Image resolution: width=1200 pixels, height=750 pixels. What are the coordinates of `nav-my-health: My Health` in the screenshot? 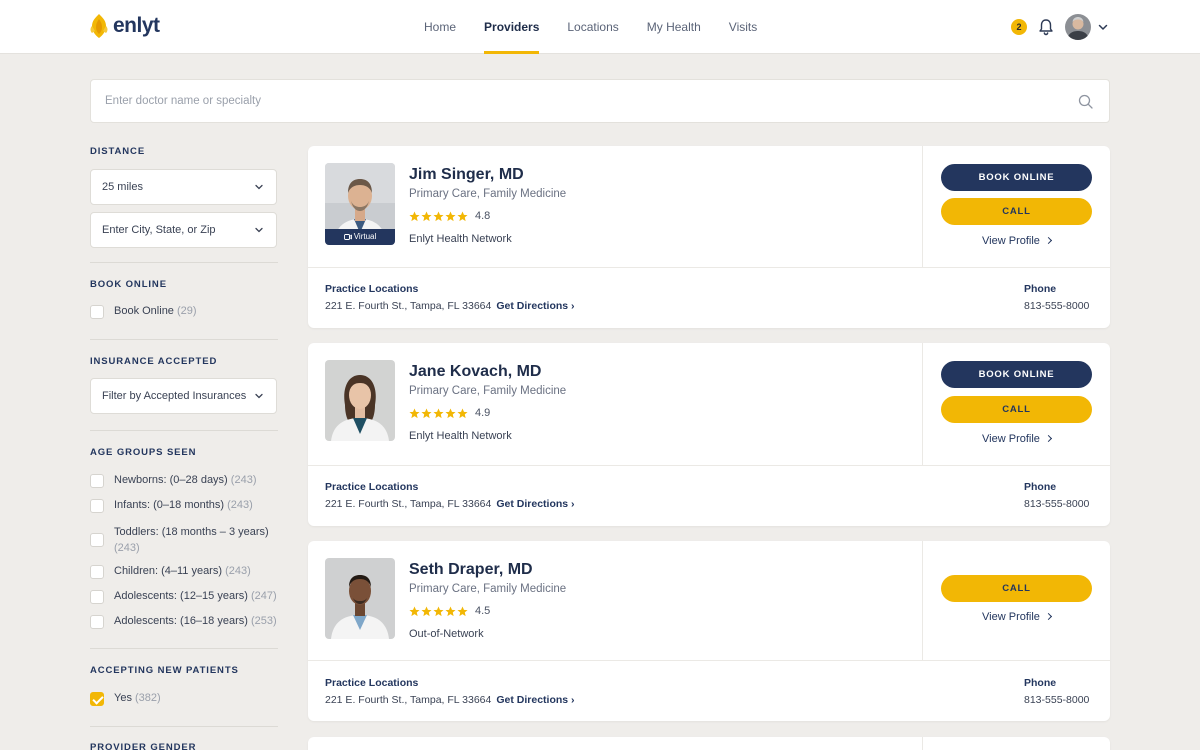 It's located at (674, 27).